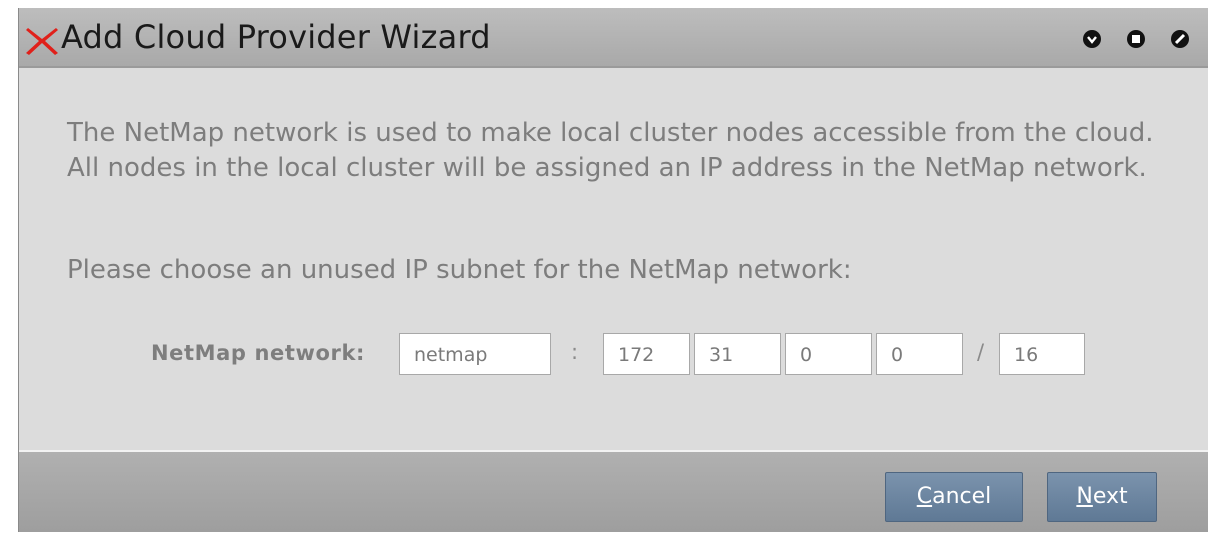 The width and height of the screenshot is (1208, 540). I want to click on cancel-button: Cancel, so click(954, 497).